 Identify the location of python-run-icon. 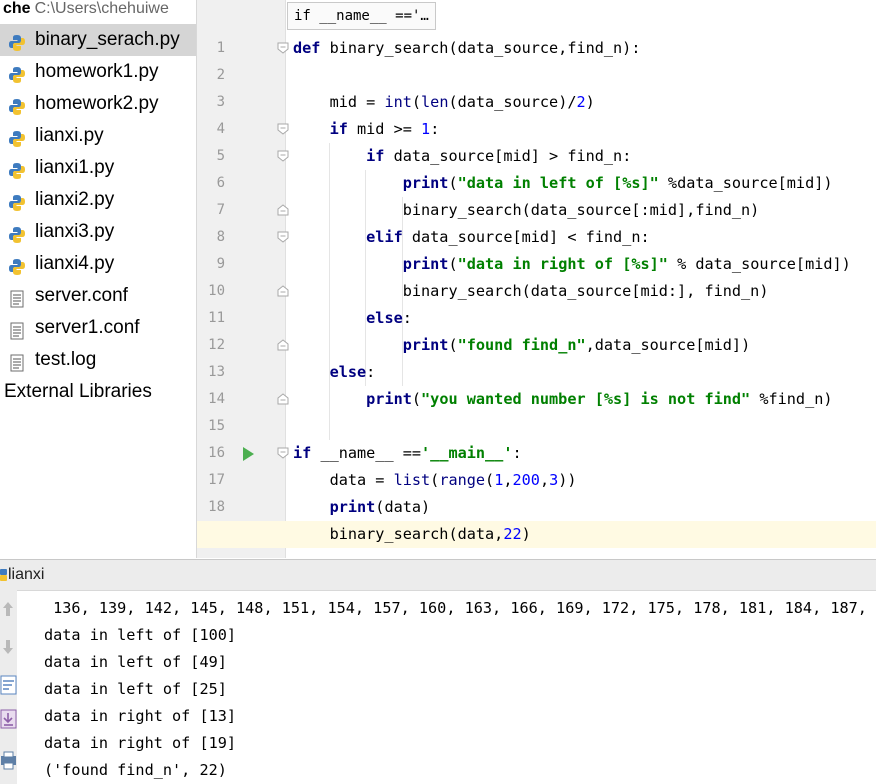
(3, 575).